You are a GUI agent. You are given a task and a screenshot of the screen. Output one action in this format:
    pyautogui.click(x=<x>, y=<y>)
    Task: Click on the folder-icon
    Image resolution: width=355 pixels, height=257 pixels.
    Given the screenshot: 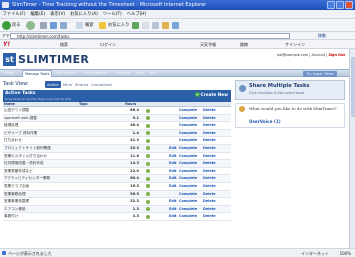 What is the action you would take?
    pyautogui.click(x=165, y=25)
    